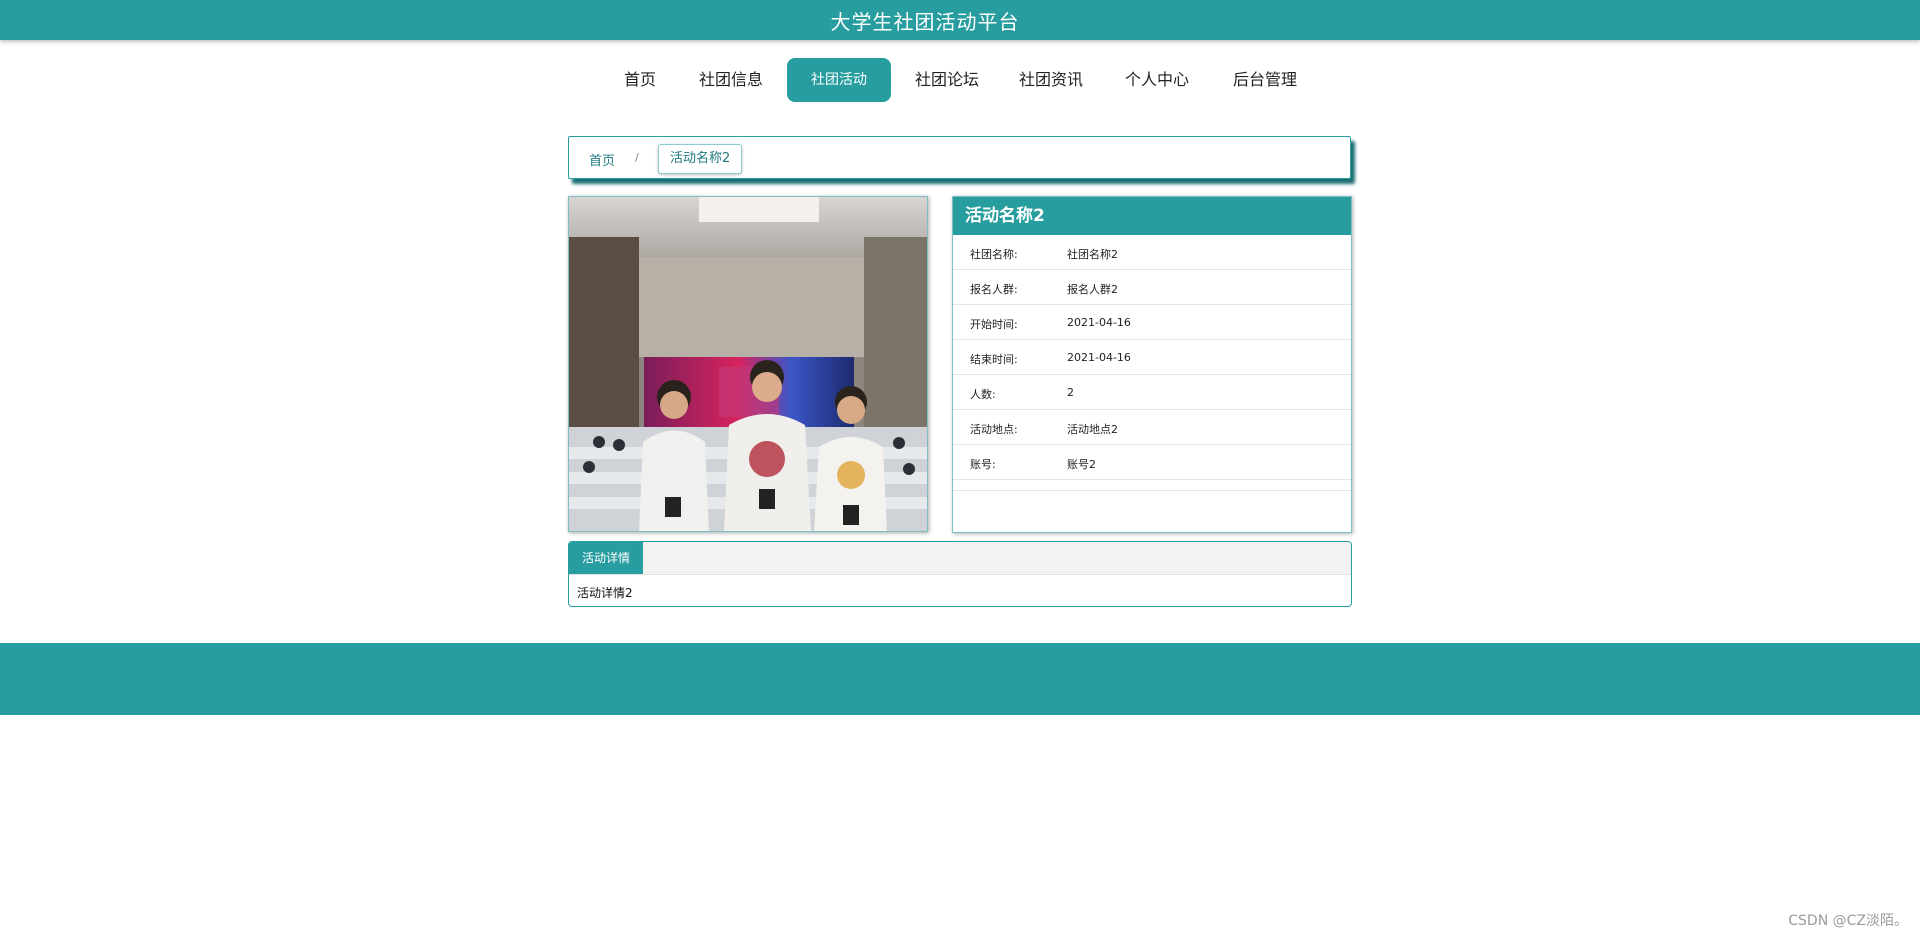 The height and width of the screenshot is (937, 1920). I want to click on info-row-audience: 报名人群: 报名人群2, so click(1152, 287).